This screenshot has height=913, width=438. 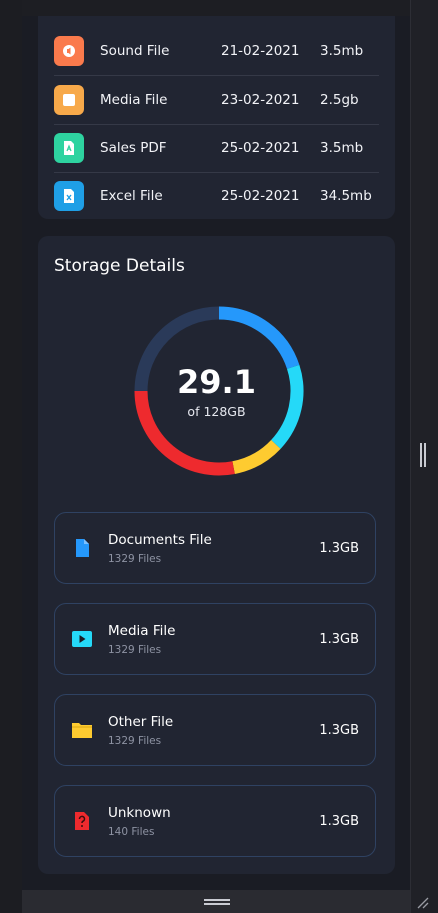 What do you see at coordinates (141, 722) in the screenshot?
I see `category-name: Other File` at bounding box center [141, 722].